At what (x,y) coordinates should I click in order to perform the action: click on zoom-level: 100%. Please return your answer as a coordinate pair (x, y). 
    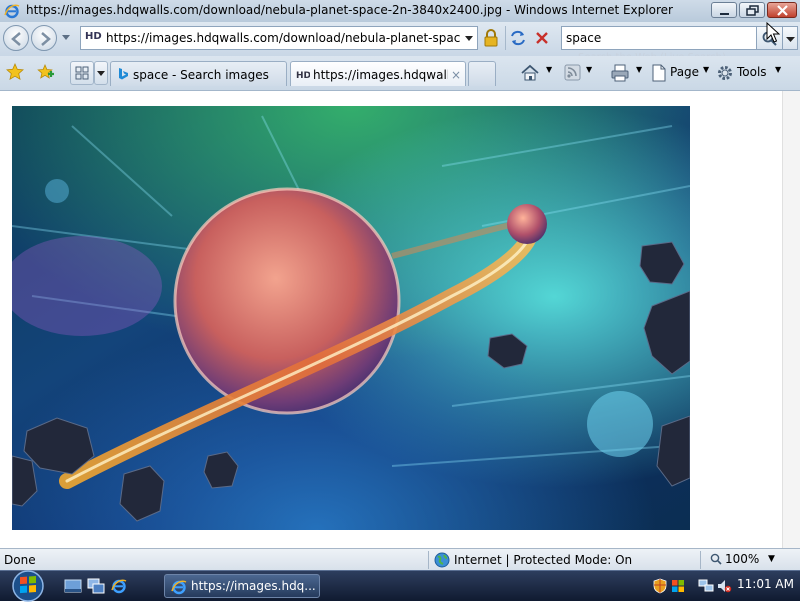
    Looking at the image, I should click on (742, 559).